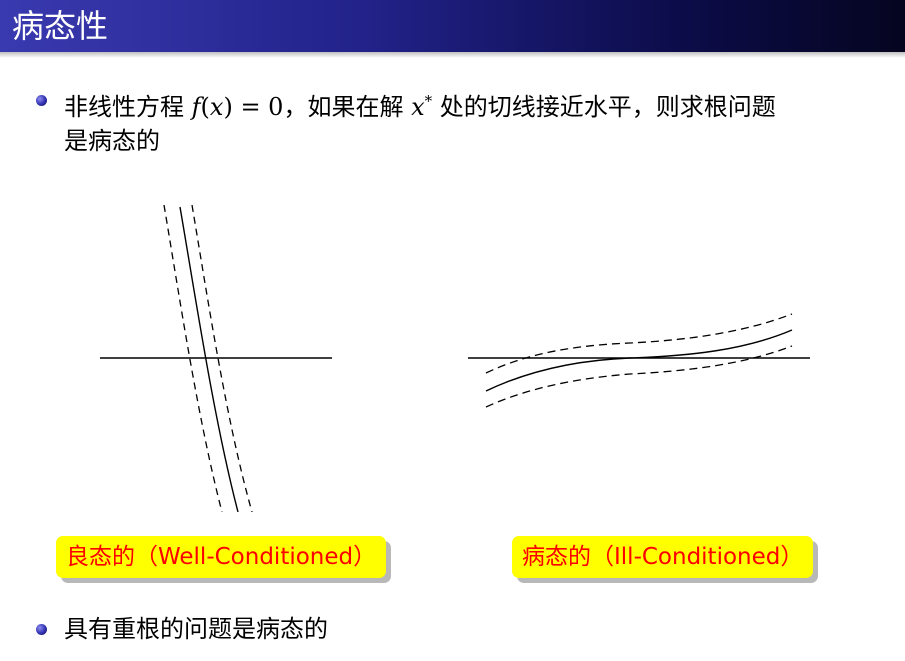  I want to click on well-conditioned-curve, so click(209, 359).